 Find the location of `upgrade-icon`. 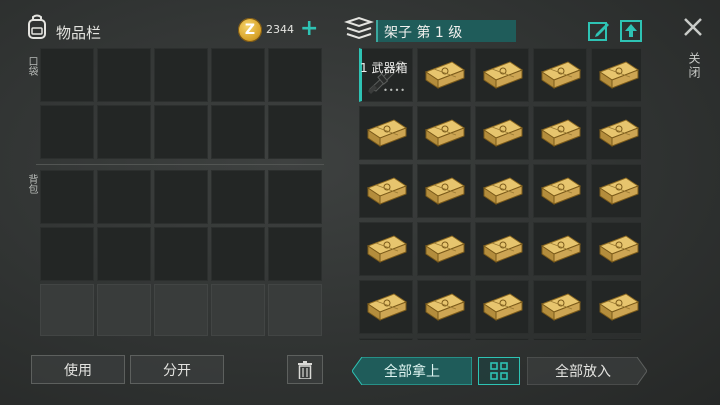

upgrade-icon is located at coordinates (631, 31).